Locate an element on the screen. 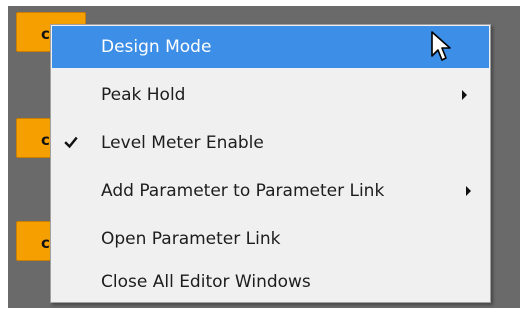  menu-item-label: Open Parameter Link is located at coordinates (191, 239).